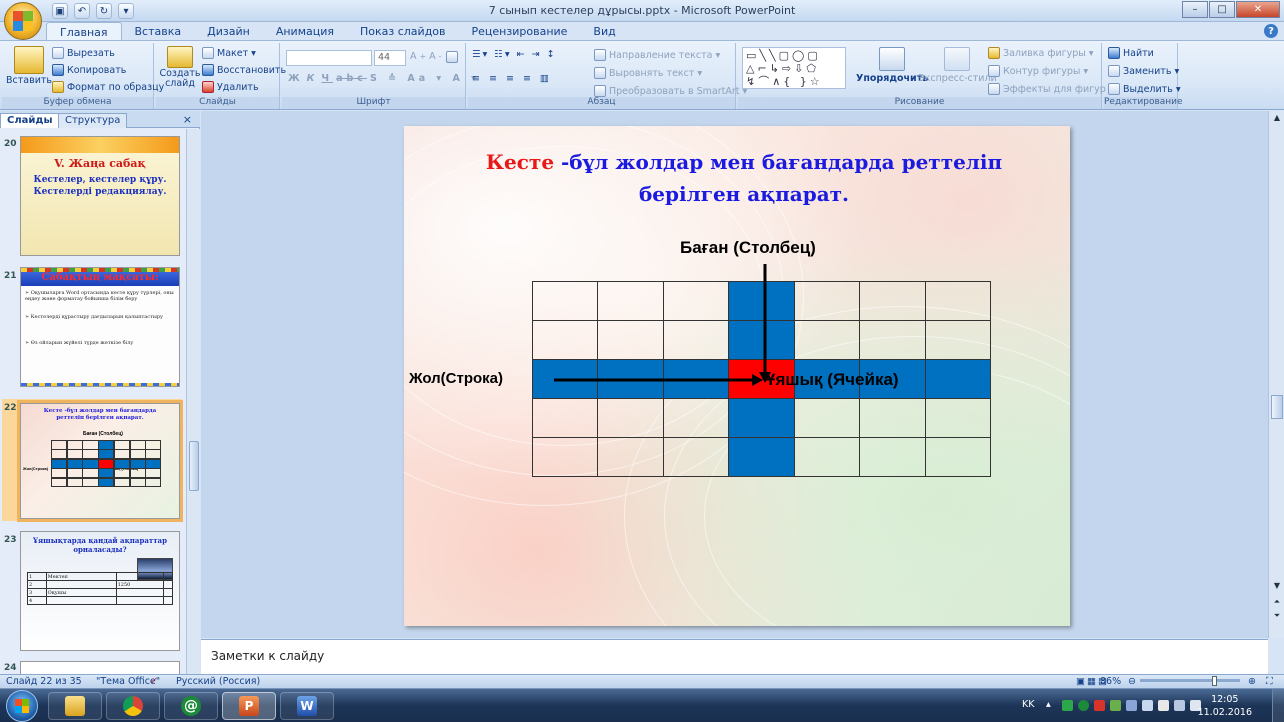  I want to click on next-slide-icon: ⏷, so click(1277, 617).